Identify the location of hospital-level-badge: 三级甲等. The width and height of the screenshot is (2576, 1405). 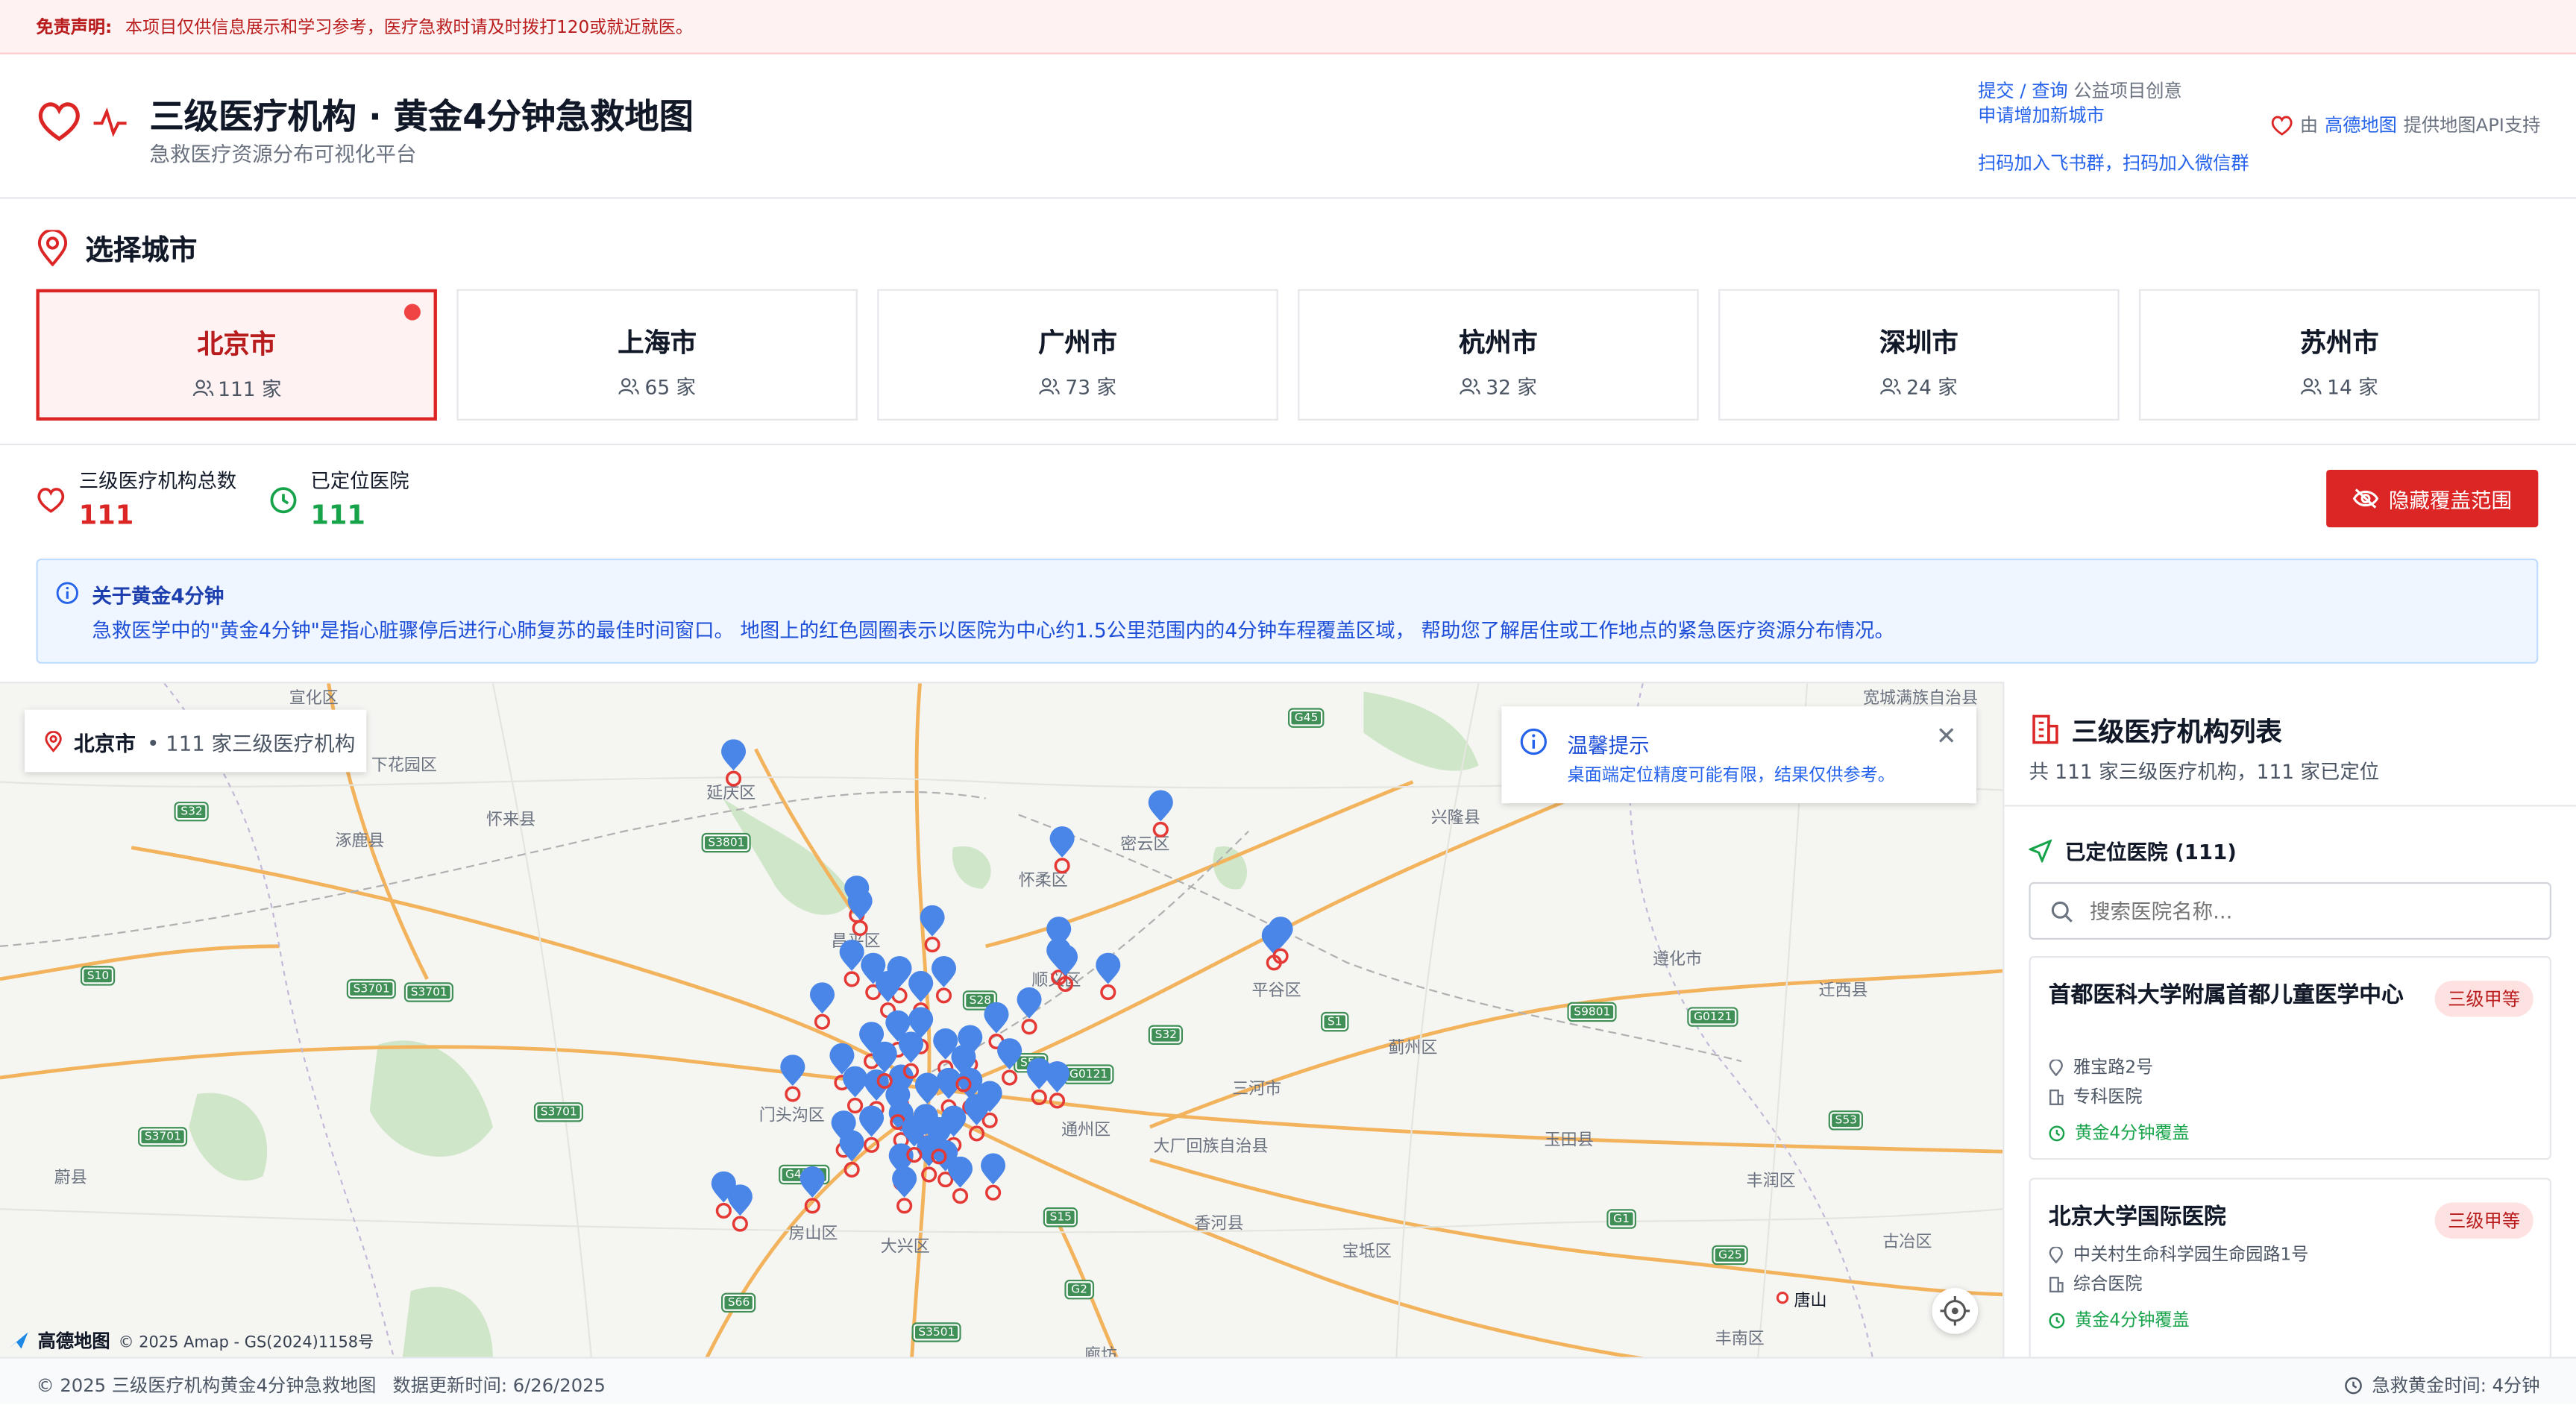
(2484, 999).